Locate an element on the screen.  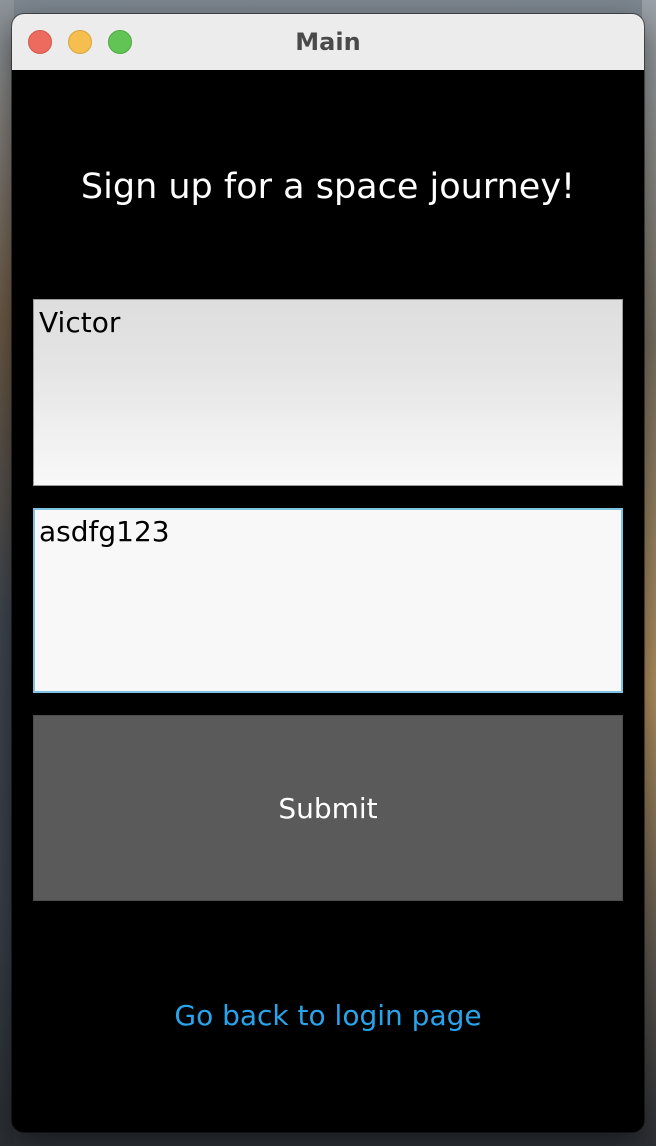
page-title: Sign up for a space journey! is located at coordinates (328, 187).